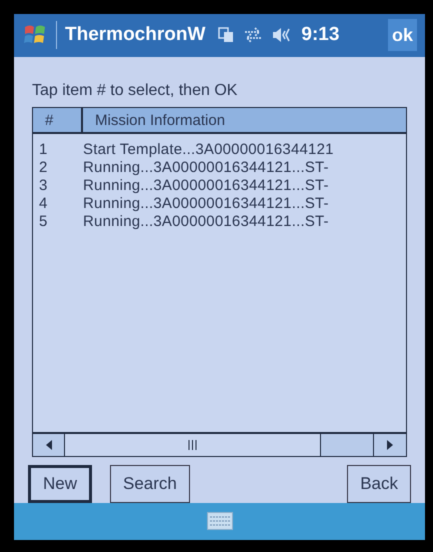 This screenshot has height=552, width=433. I want to click on column-header: Mission Information, so click(154, 120).